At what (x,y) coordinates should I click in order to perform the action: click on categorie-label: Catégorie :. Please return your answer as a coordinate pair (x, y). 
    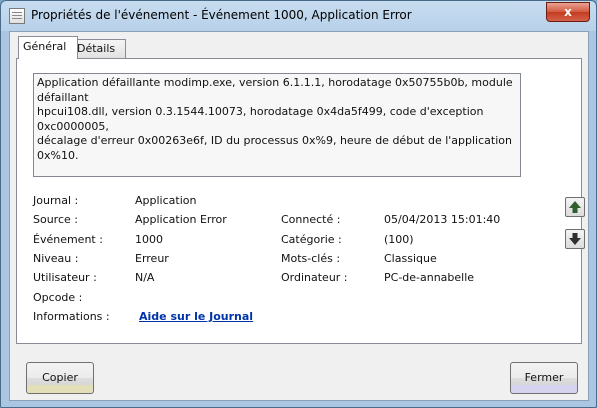
    Looking at the image, I should click on (311, 239).